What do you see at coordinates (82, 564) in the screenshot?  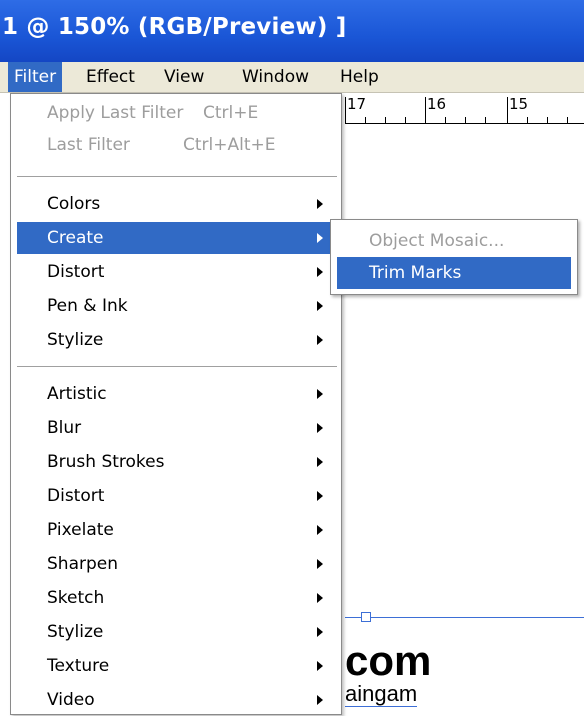 I see `menu-item-label: Sharpen` at bounding box center [82, 564].